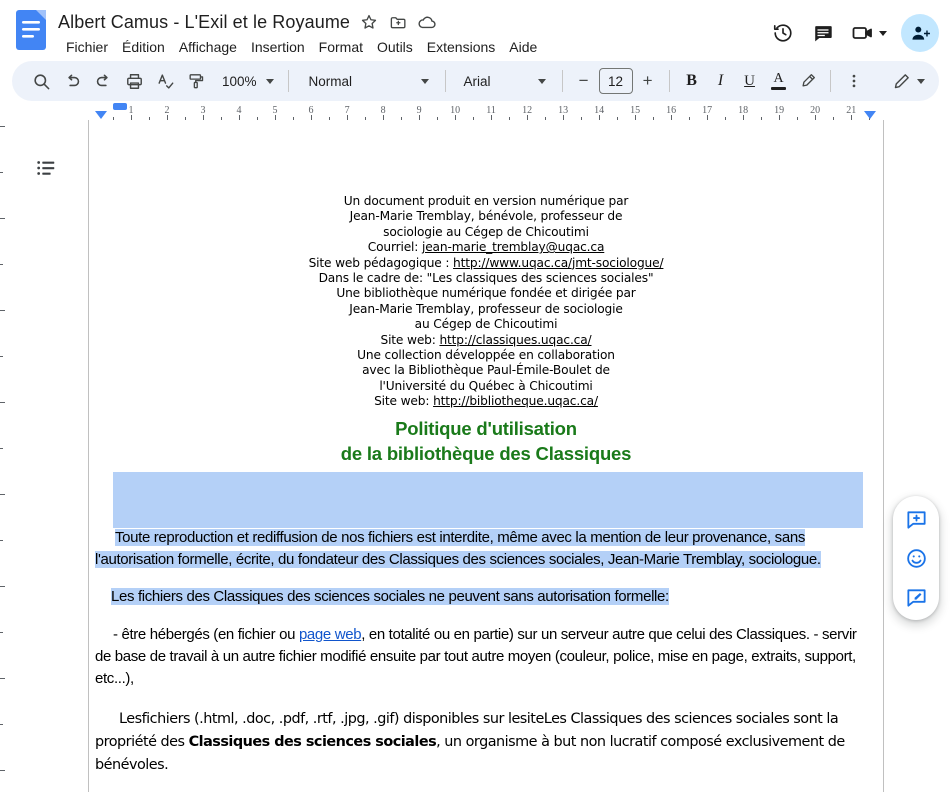 This screenshot has width=951, height=792. Describe the element at coordinates (72, 81) in the screenshot. I see `undo-icon` at that location.